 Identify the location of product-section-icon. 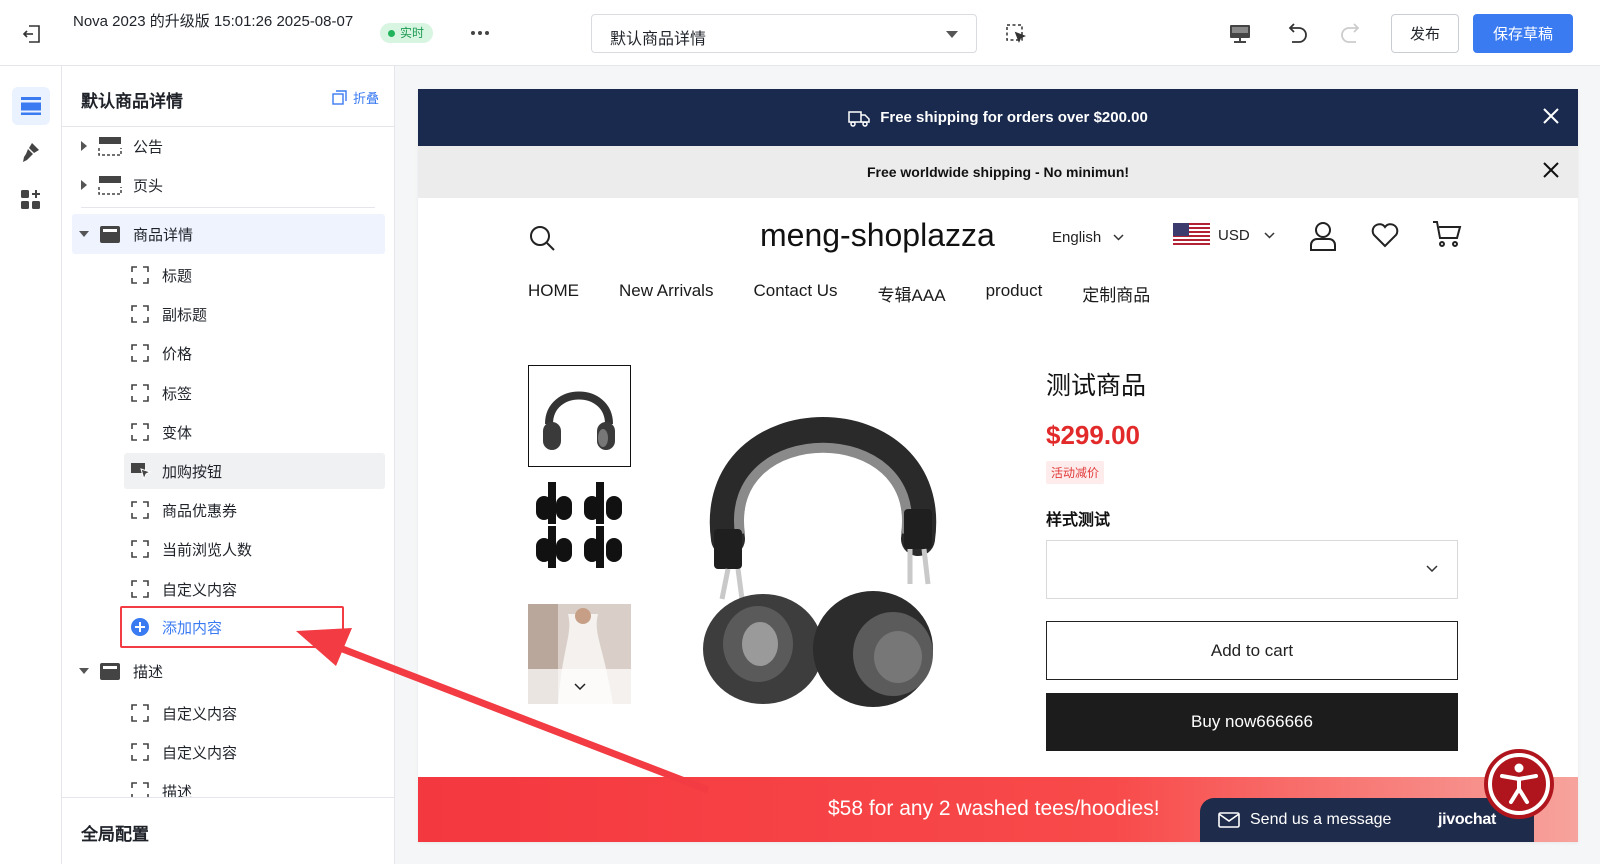
(111, 234).